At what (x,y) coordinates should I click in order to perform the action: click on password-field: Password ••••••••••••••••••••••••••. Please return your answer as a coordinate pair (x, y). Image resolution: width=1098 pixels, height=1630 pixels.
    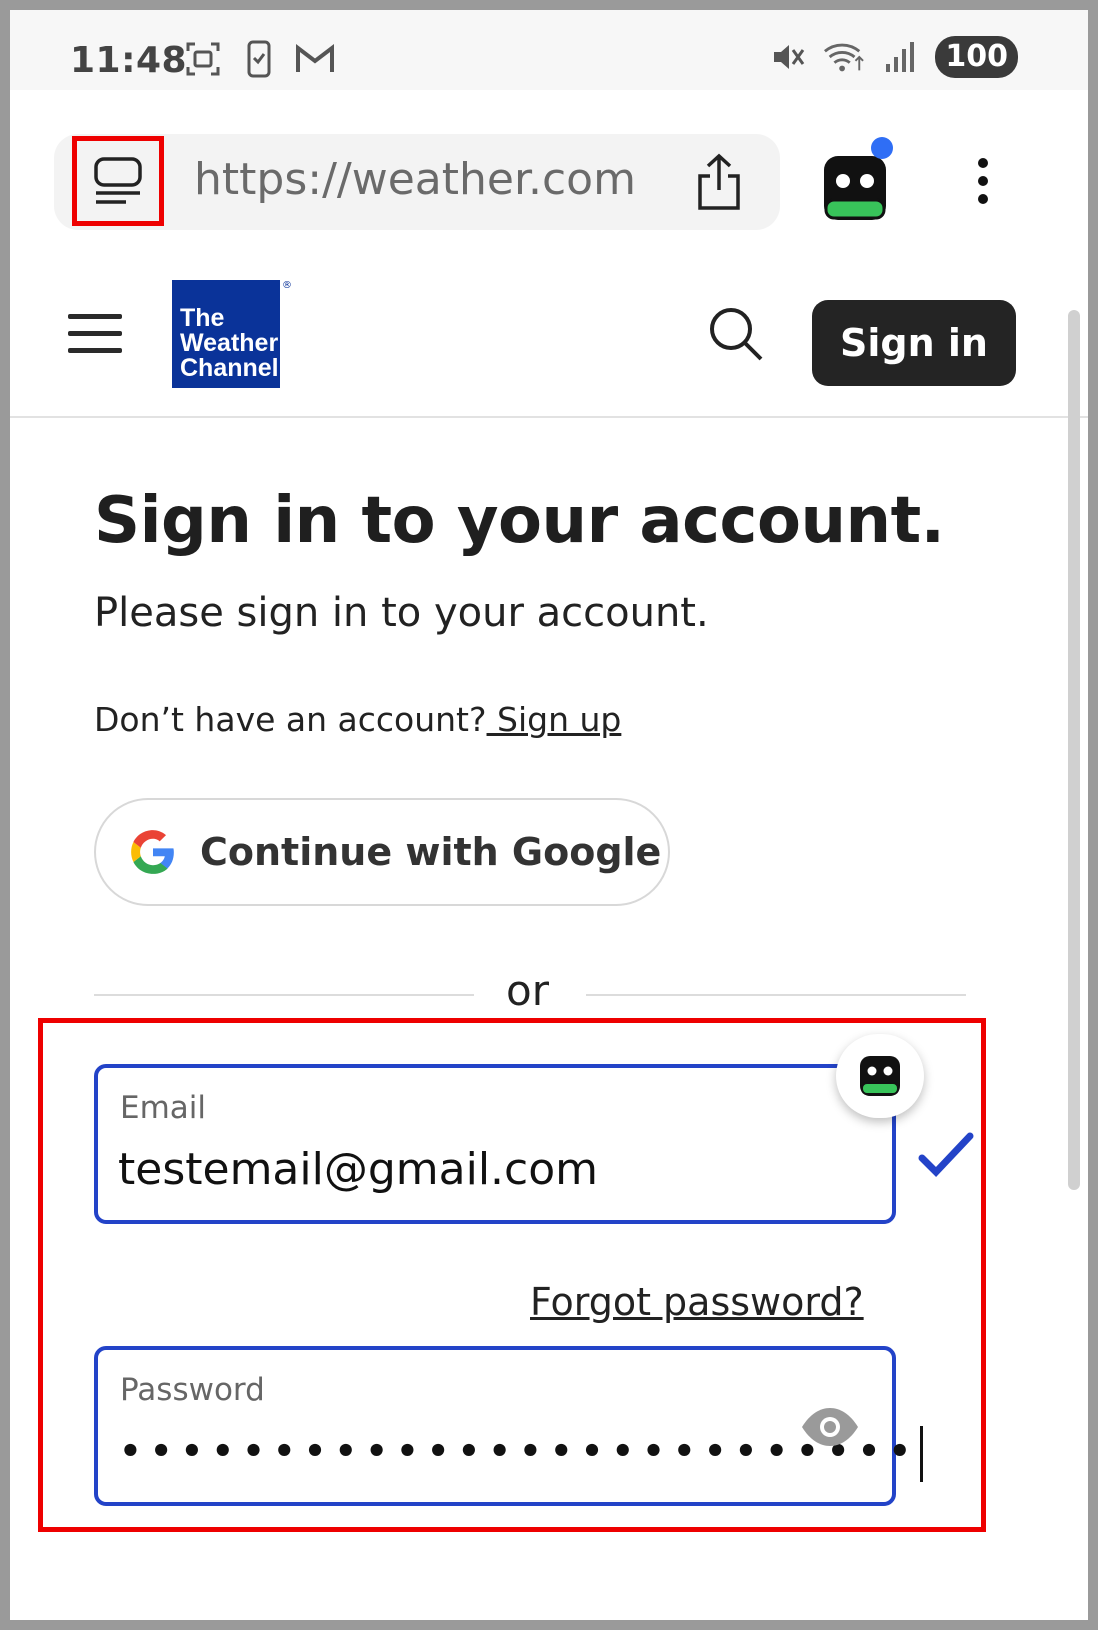
    Looking at the image, I should click on (509, 1426).